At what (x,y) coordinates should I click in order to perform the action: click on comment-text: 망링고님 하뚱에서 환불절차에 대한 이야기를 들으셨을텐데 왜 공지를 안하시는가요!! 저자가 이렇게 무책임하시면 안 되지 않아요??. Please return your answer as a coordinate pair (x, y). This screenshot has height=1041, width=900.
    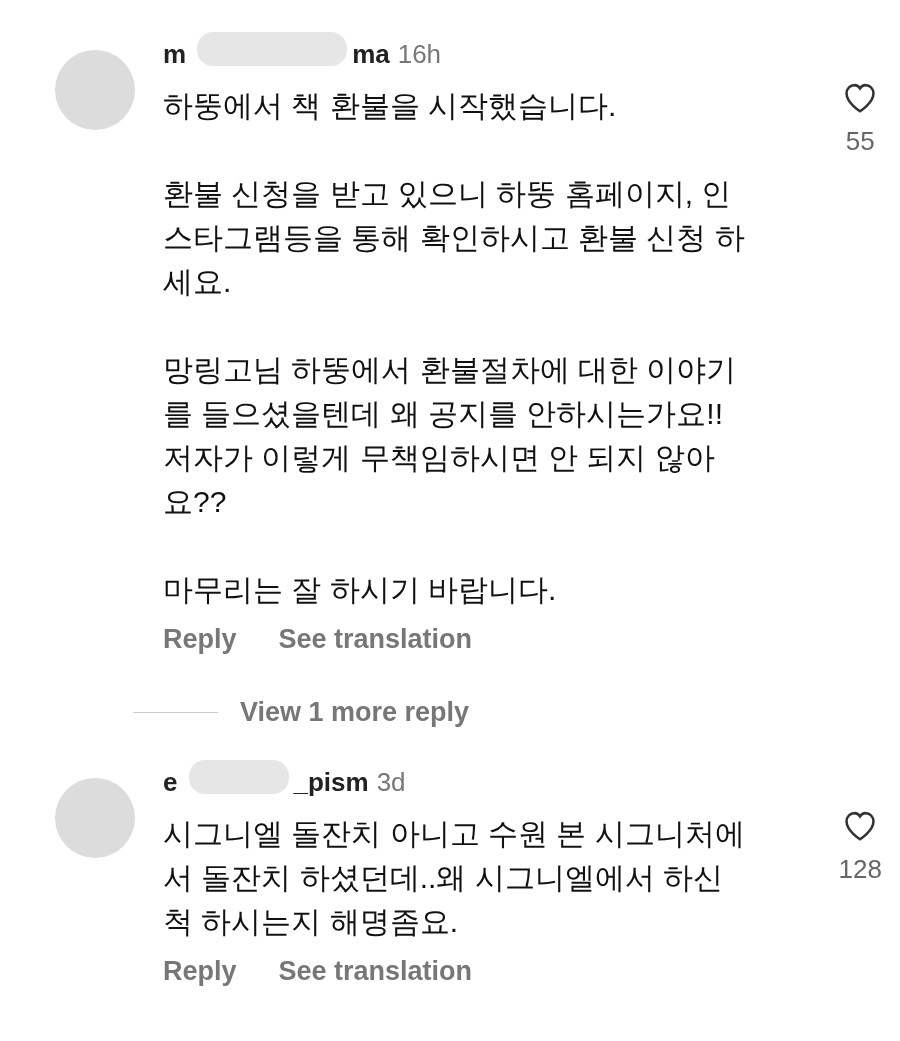
    Looking at the image, I should click on (450, 436).